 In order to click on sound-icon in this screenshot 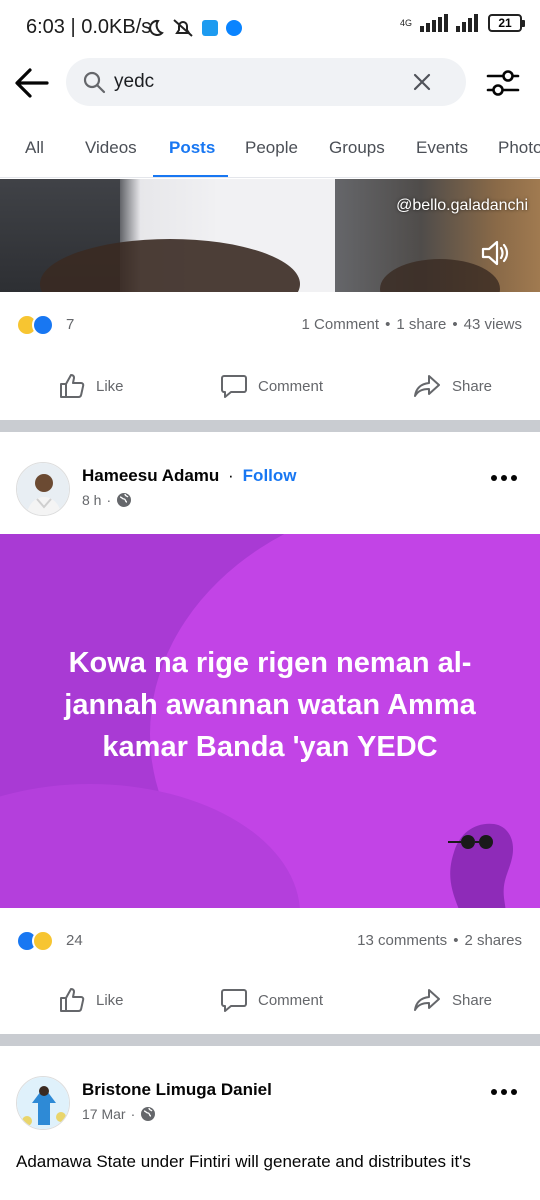, I will do `click(495, 253)`.